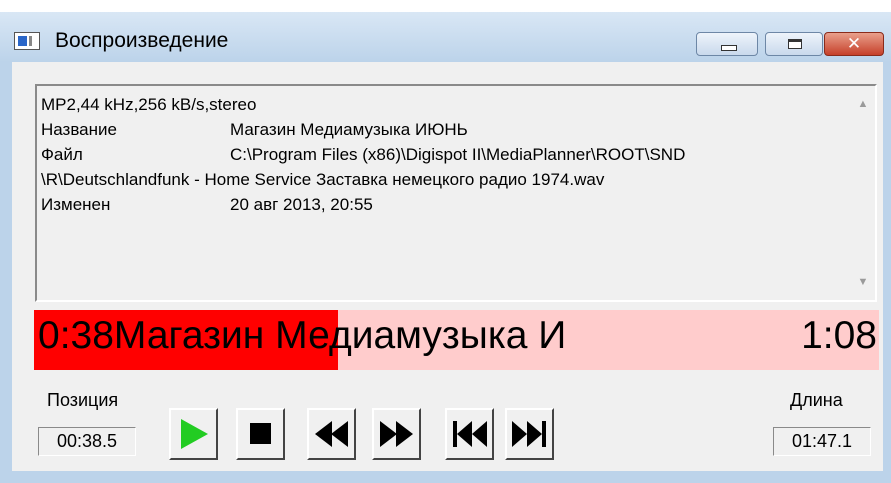 This screenshot has height=483, width=891. What do you see at coordinates (822, 441) in the screenshot?
I see `length-field: 01:47.1` at bounding box center [822, 441].